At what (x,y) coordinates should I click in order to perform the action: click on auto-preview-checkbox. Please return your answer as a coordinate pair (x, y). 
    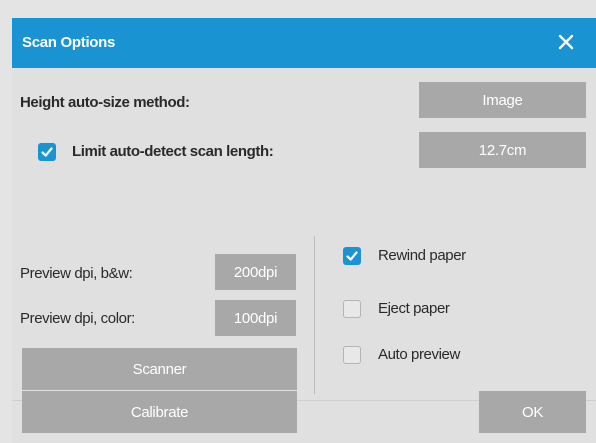
    Looking at the image, I should click on (352, 355).